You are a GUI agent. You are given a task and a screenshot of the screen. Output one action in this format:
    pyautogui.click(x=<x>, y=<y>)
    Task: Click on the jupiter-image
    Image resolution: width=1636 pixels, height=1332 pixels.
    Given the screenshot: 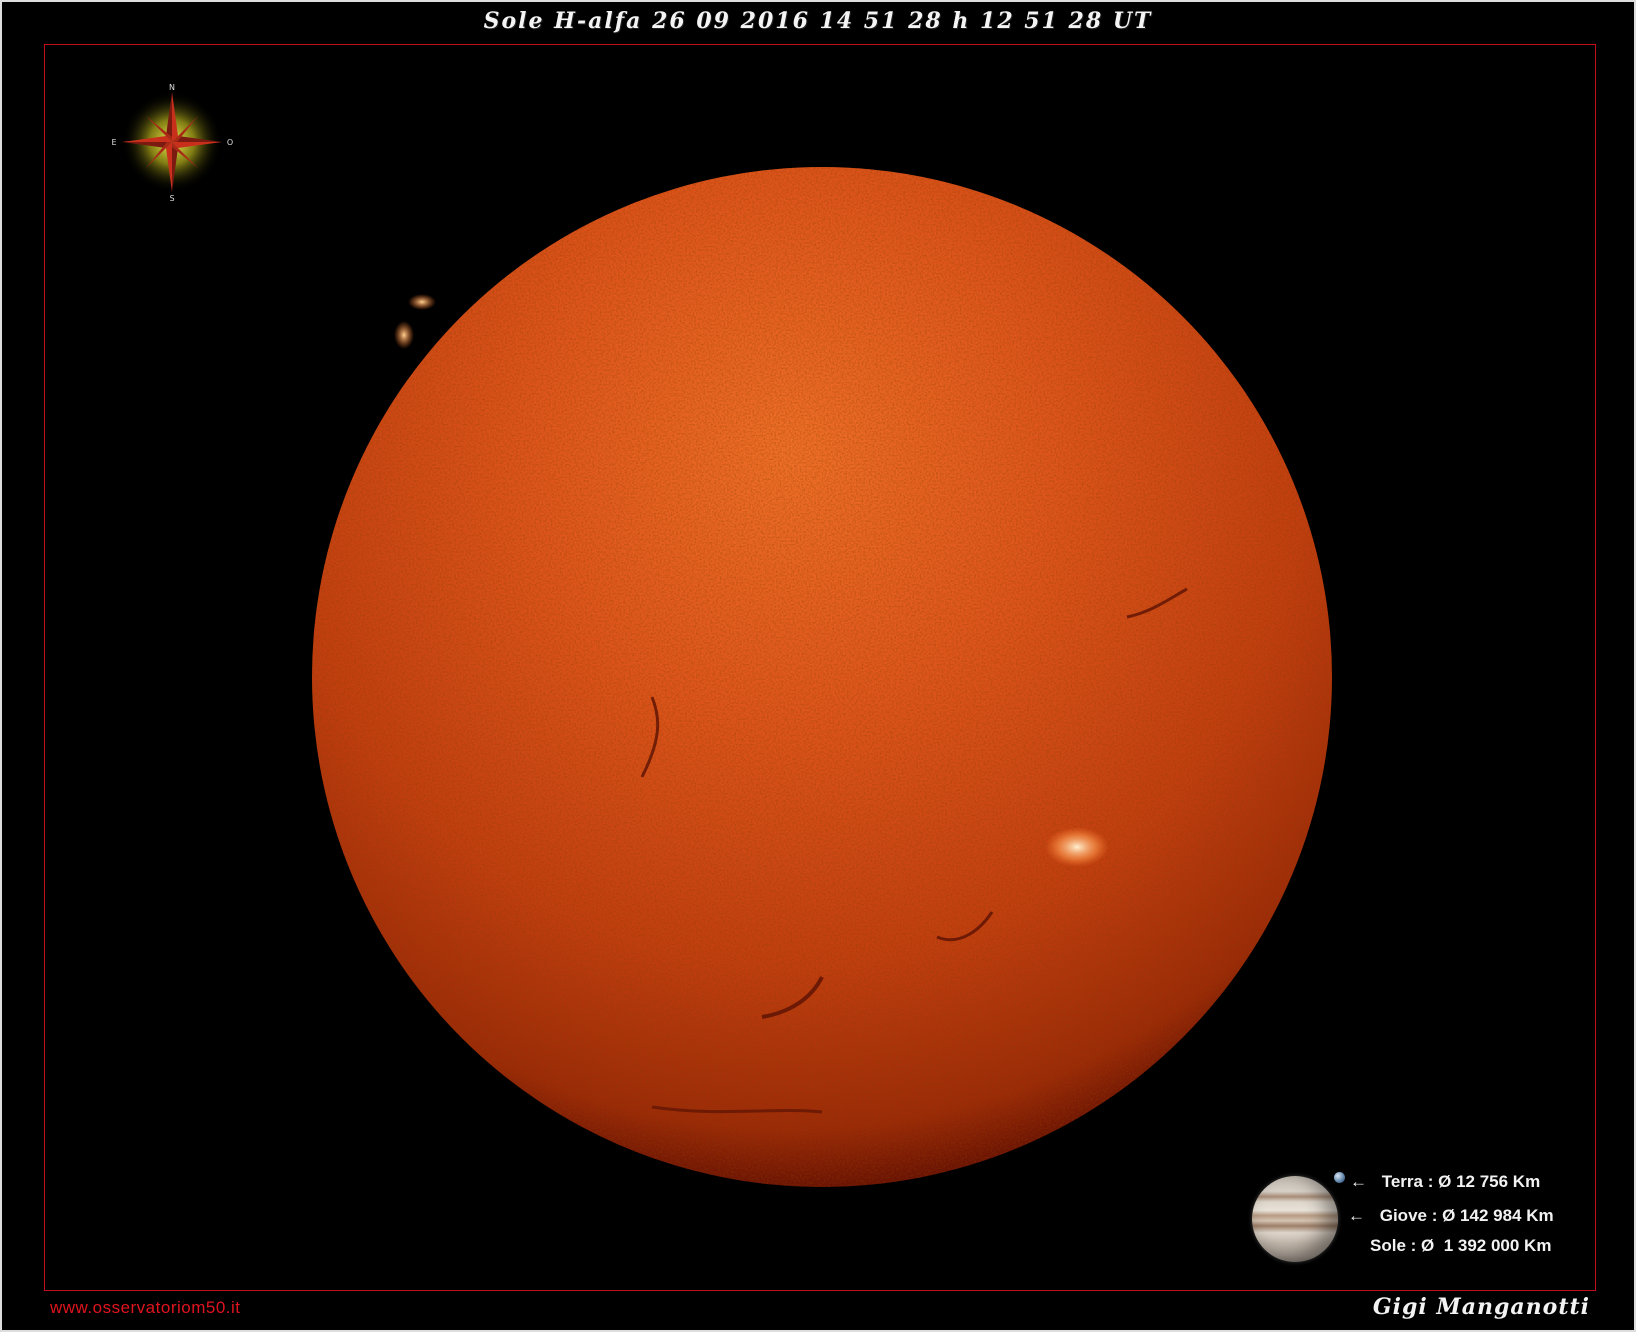 What is the action you would take?
    pyautogui.click(x=1295, y=1219)
    